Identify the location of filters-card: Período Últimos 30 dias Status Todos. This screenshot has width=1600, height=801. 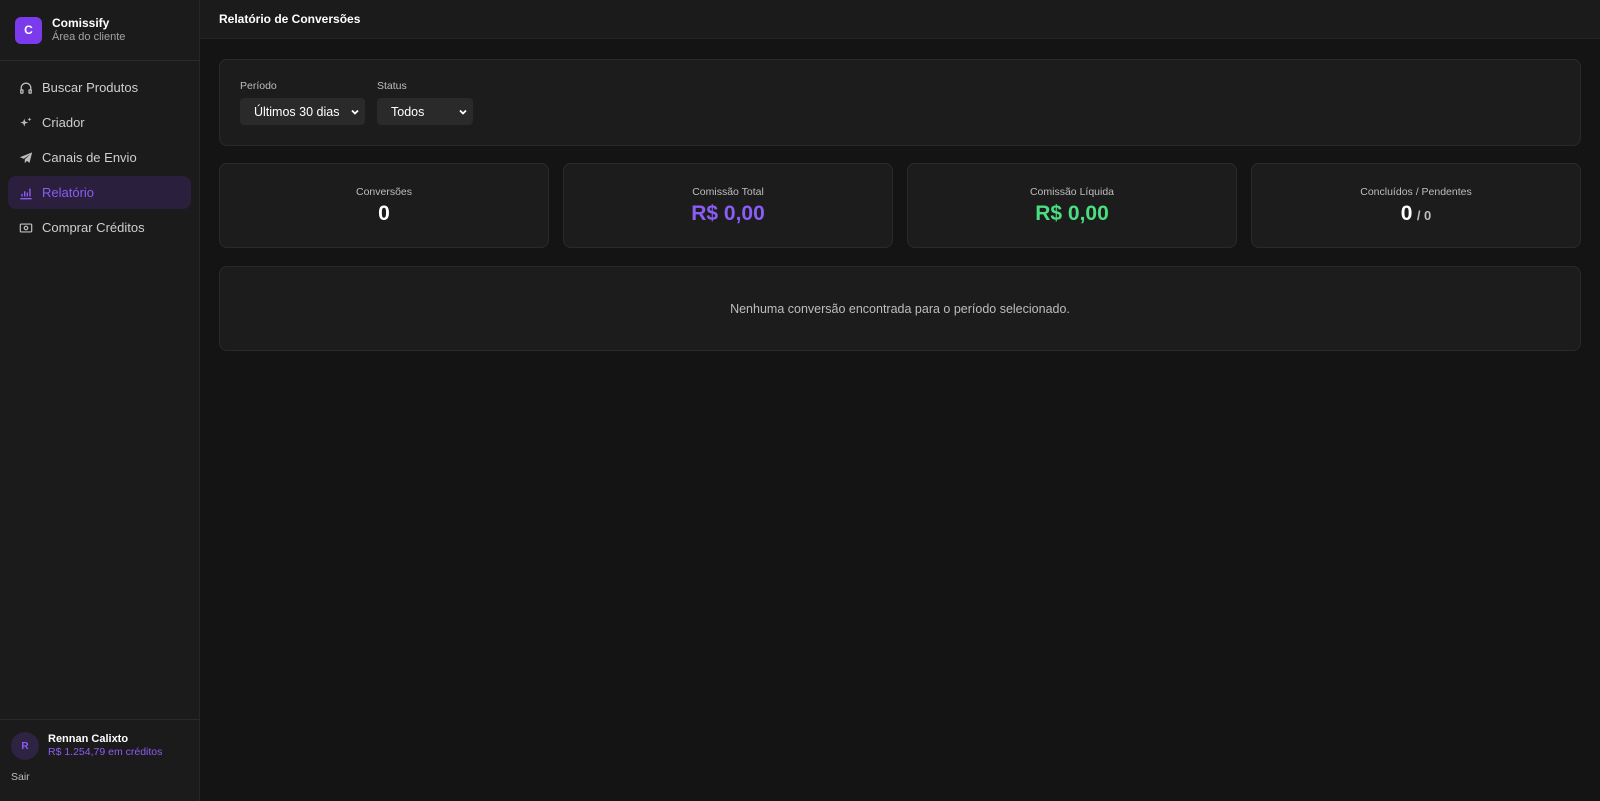
(900, 102).